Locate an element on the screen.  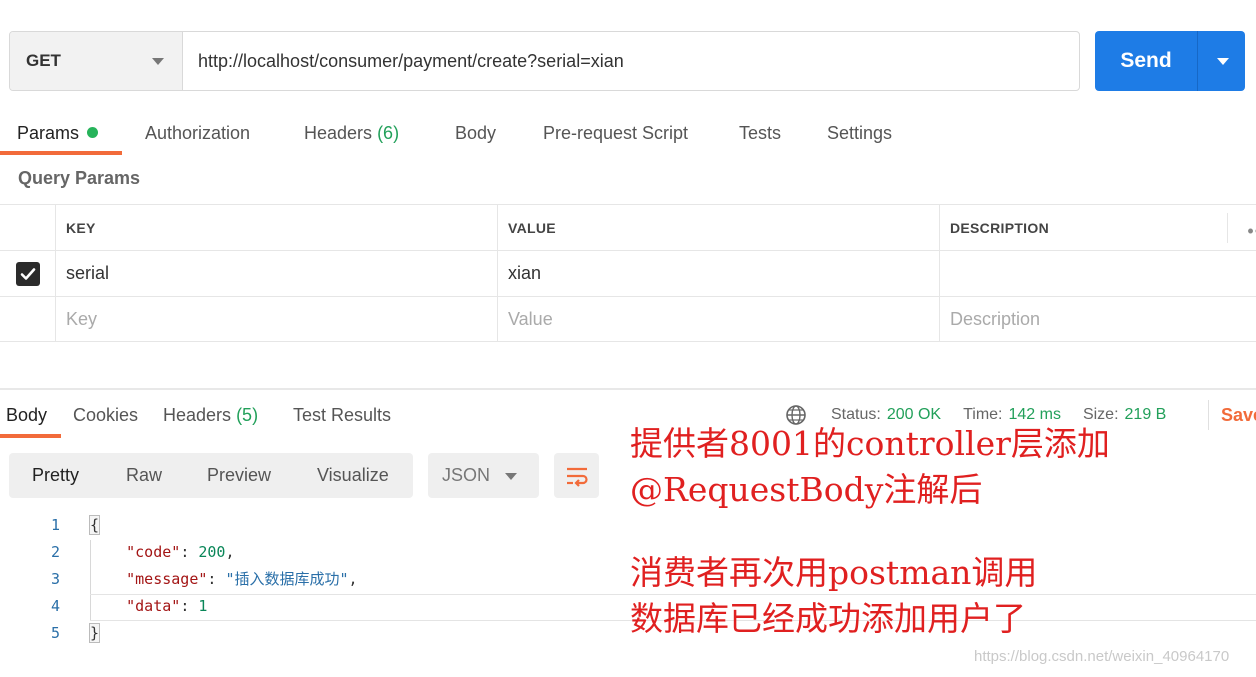
column-header-description: DESCRIPTION is located at coordinates (1097, 227).